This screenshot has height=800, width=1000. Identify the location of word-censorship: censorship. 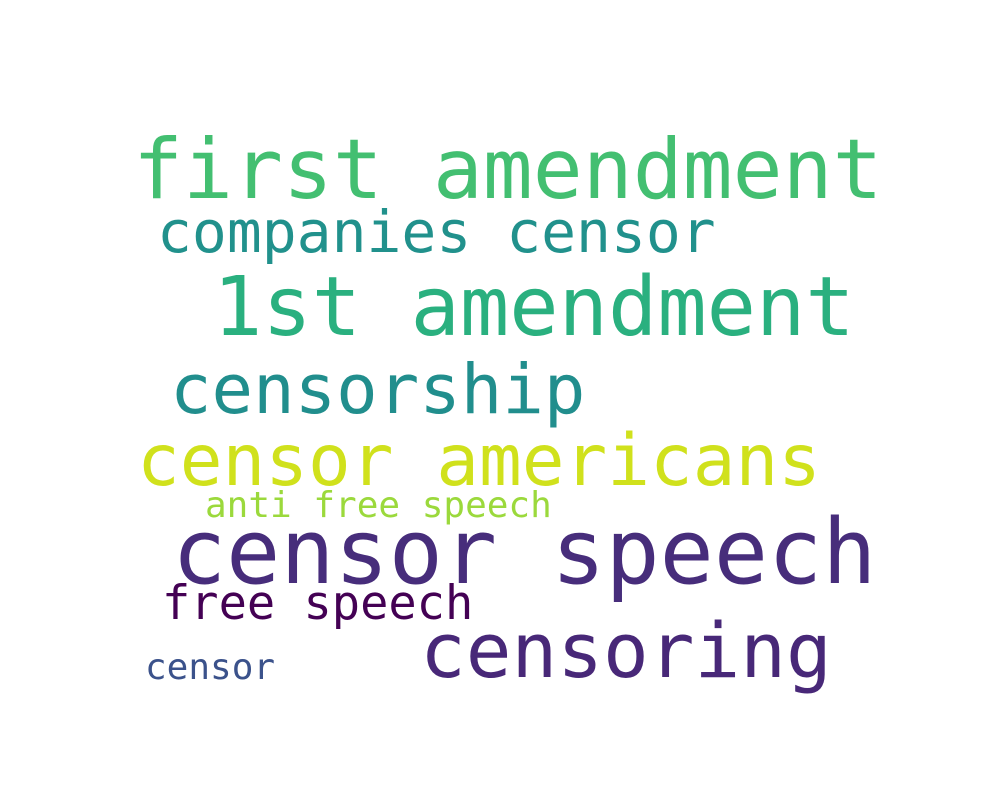
(378, 390).